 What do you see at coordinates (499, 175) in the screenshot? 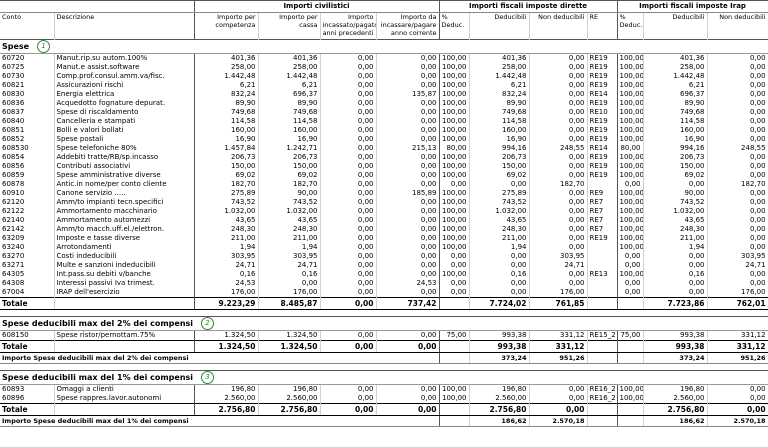
I see `table-cell: 69,02` at bounding box center [499, 175].